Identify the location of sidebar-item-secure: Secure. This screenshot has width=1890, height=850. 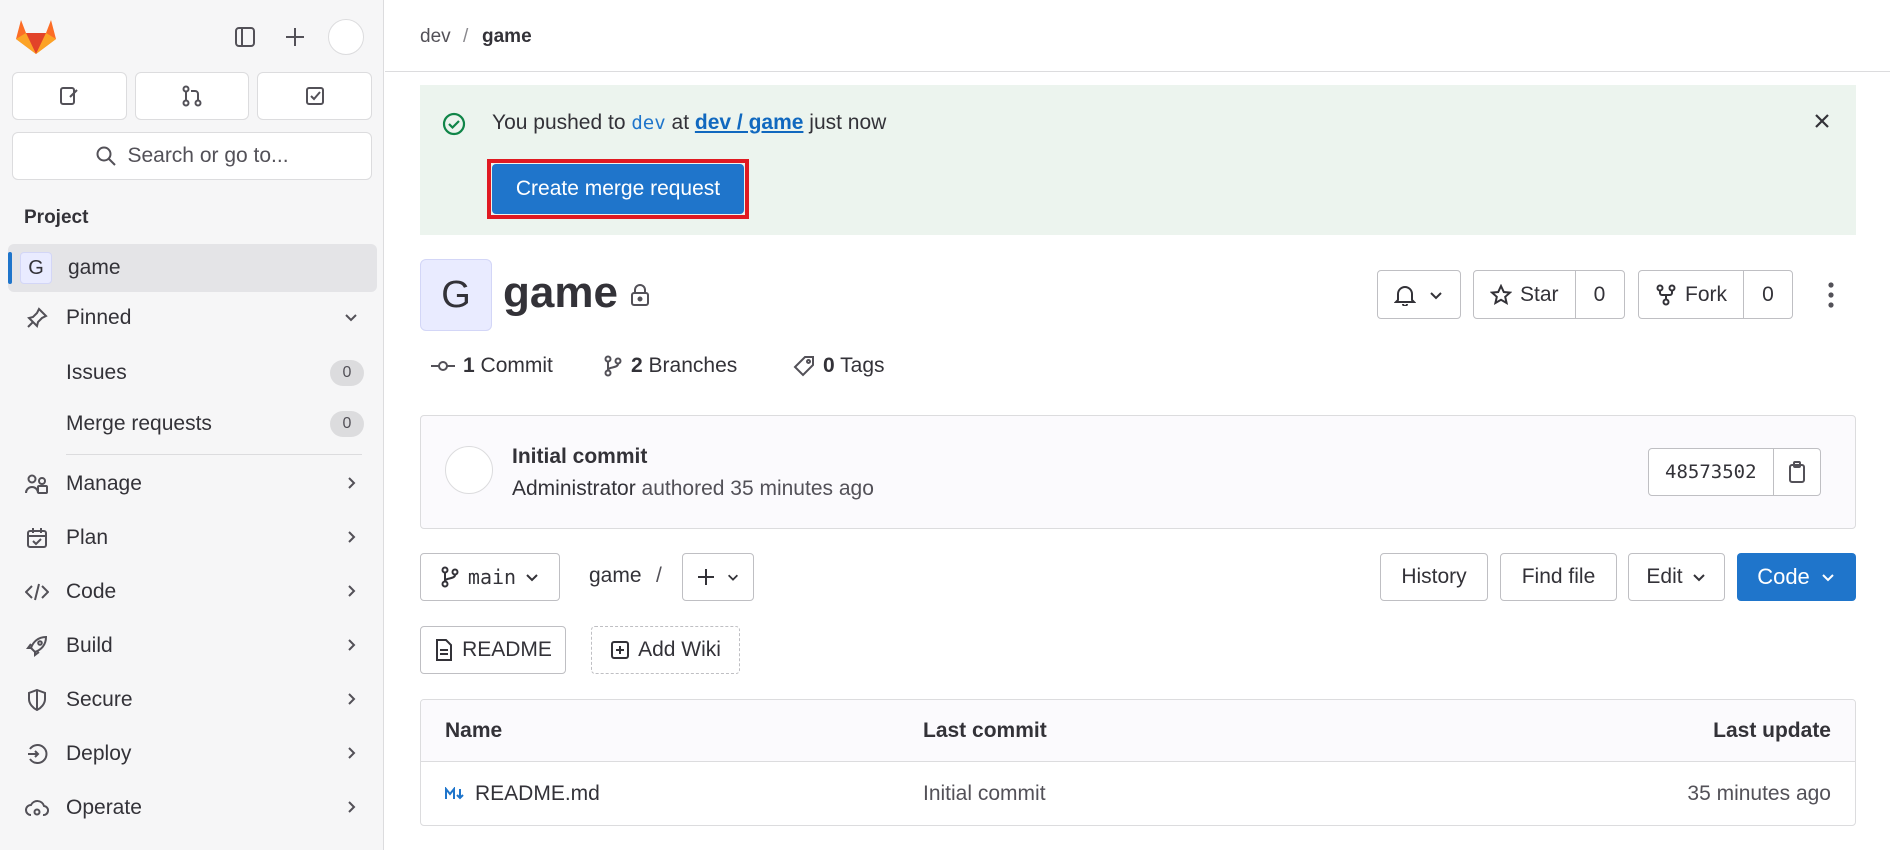
(193, 700).